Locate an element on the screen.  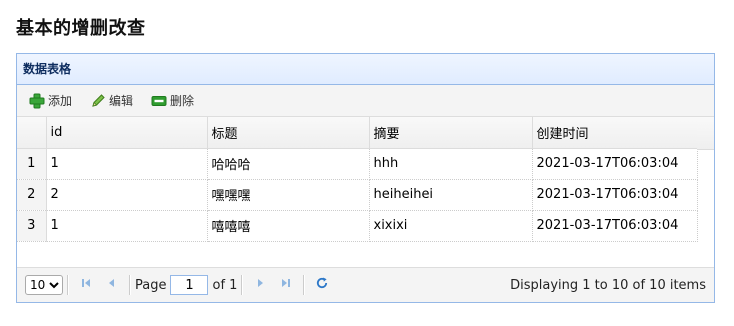
page-count-label: of 1 is located at coordinates (225, 285).